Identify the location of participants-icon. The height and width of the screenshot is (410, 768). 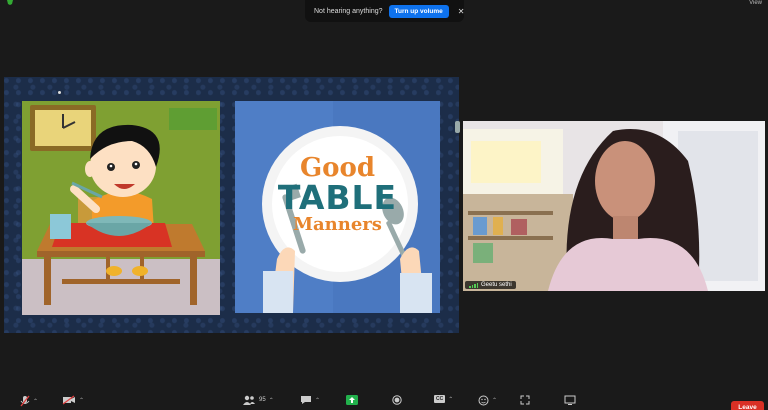
(249, 400).